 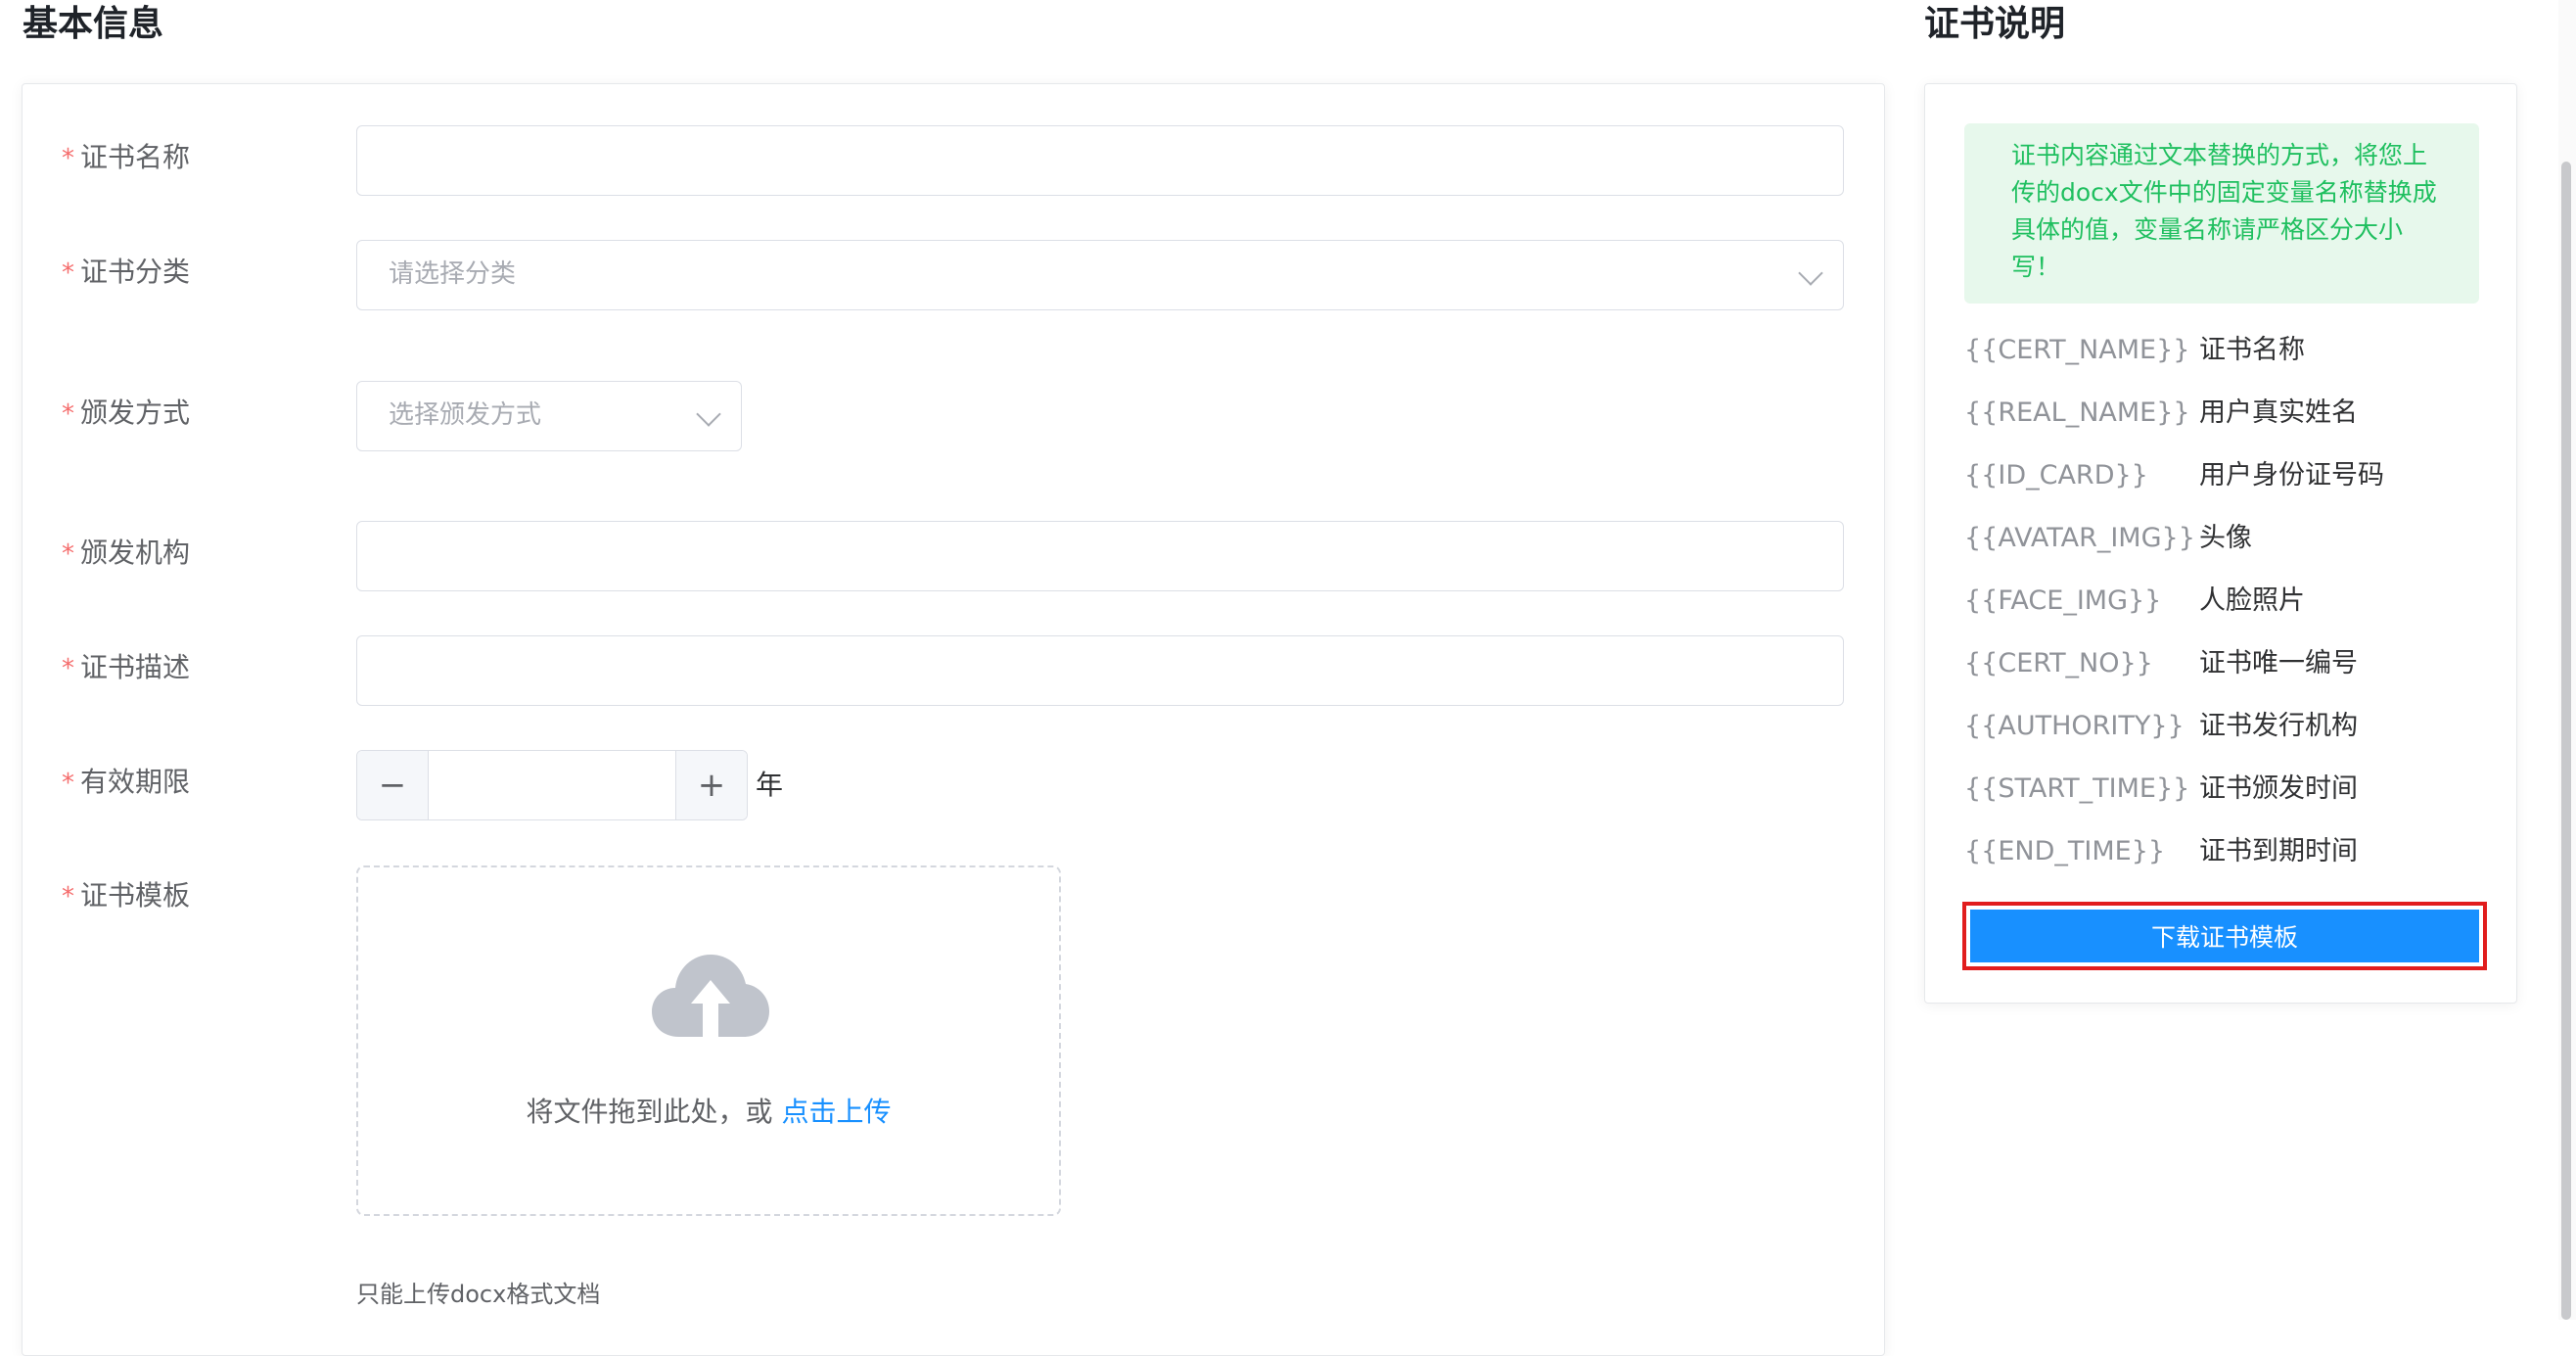 What do you see at coordinates (2566, 741) in the screenshot?
I see `scrollbar-thumb` at bounding box center [2566, 741].